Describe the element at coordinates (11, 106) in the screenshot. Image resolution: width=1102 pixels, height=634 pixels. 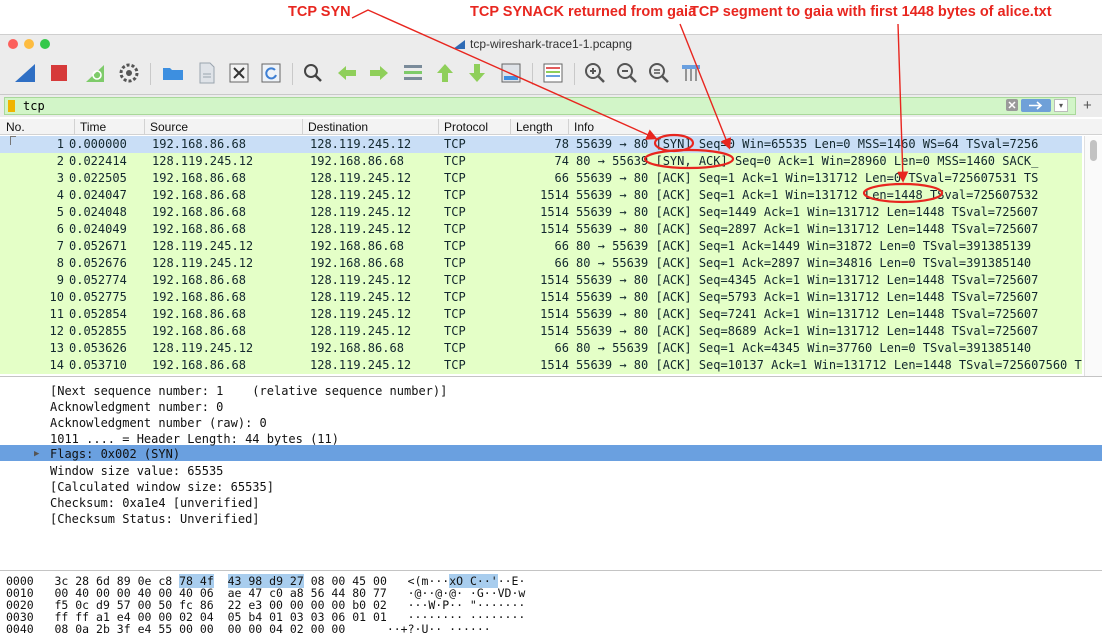
I see `filter-bookmark-icon` at that location.